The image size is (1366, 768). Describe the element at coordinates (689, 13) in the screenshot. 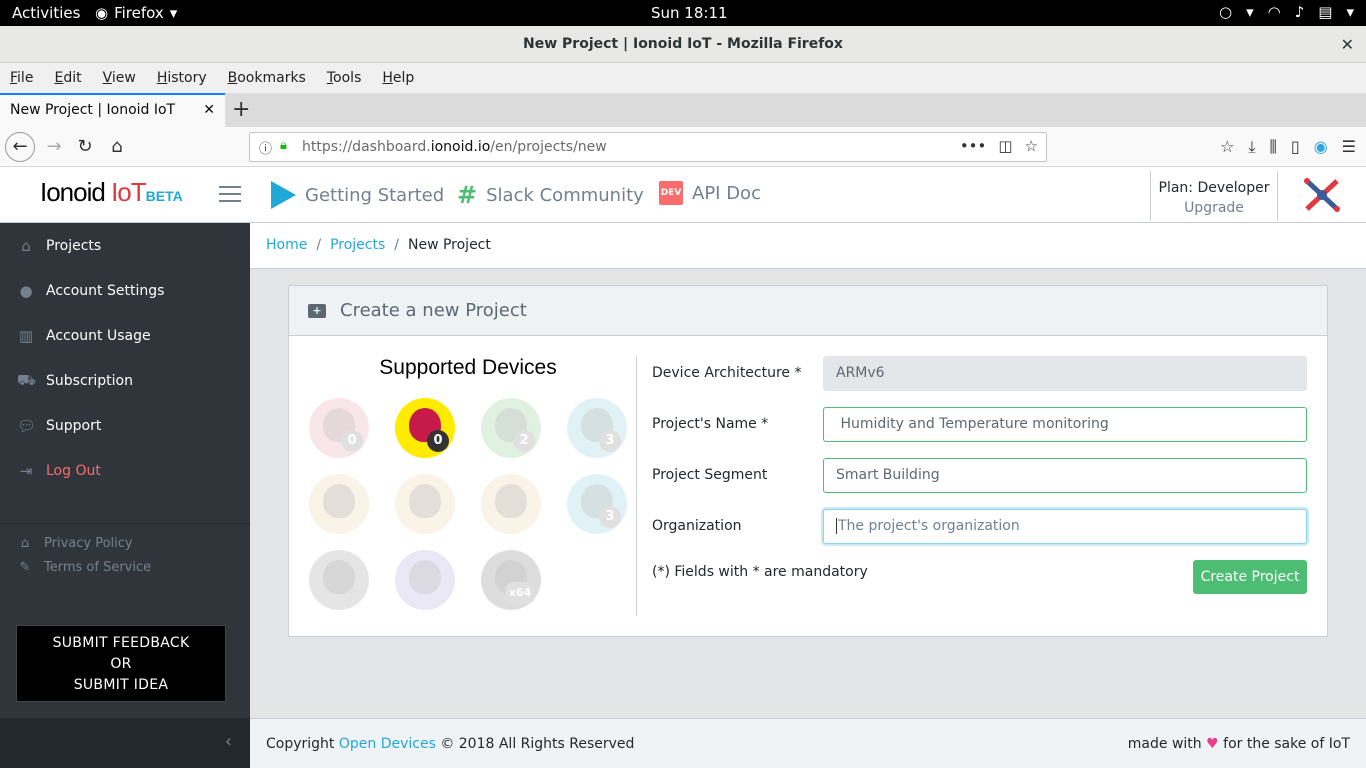

I see `system-clock: Sun 18:11` at that location.